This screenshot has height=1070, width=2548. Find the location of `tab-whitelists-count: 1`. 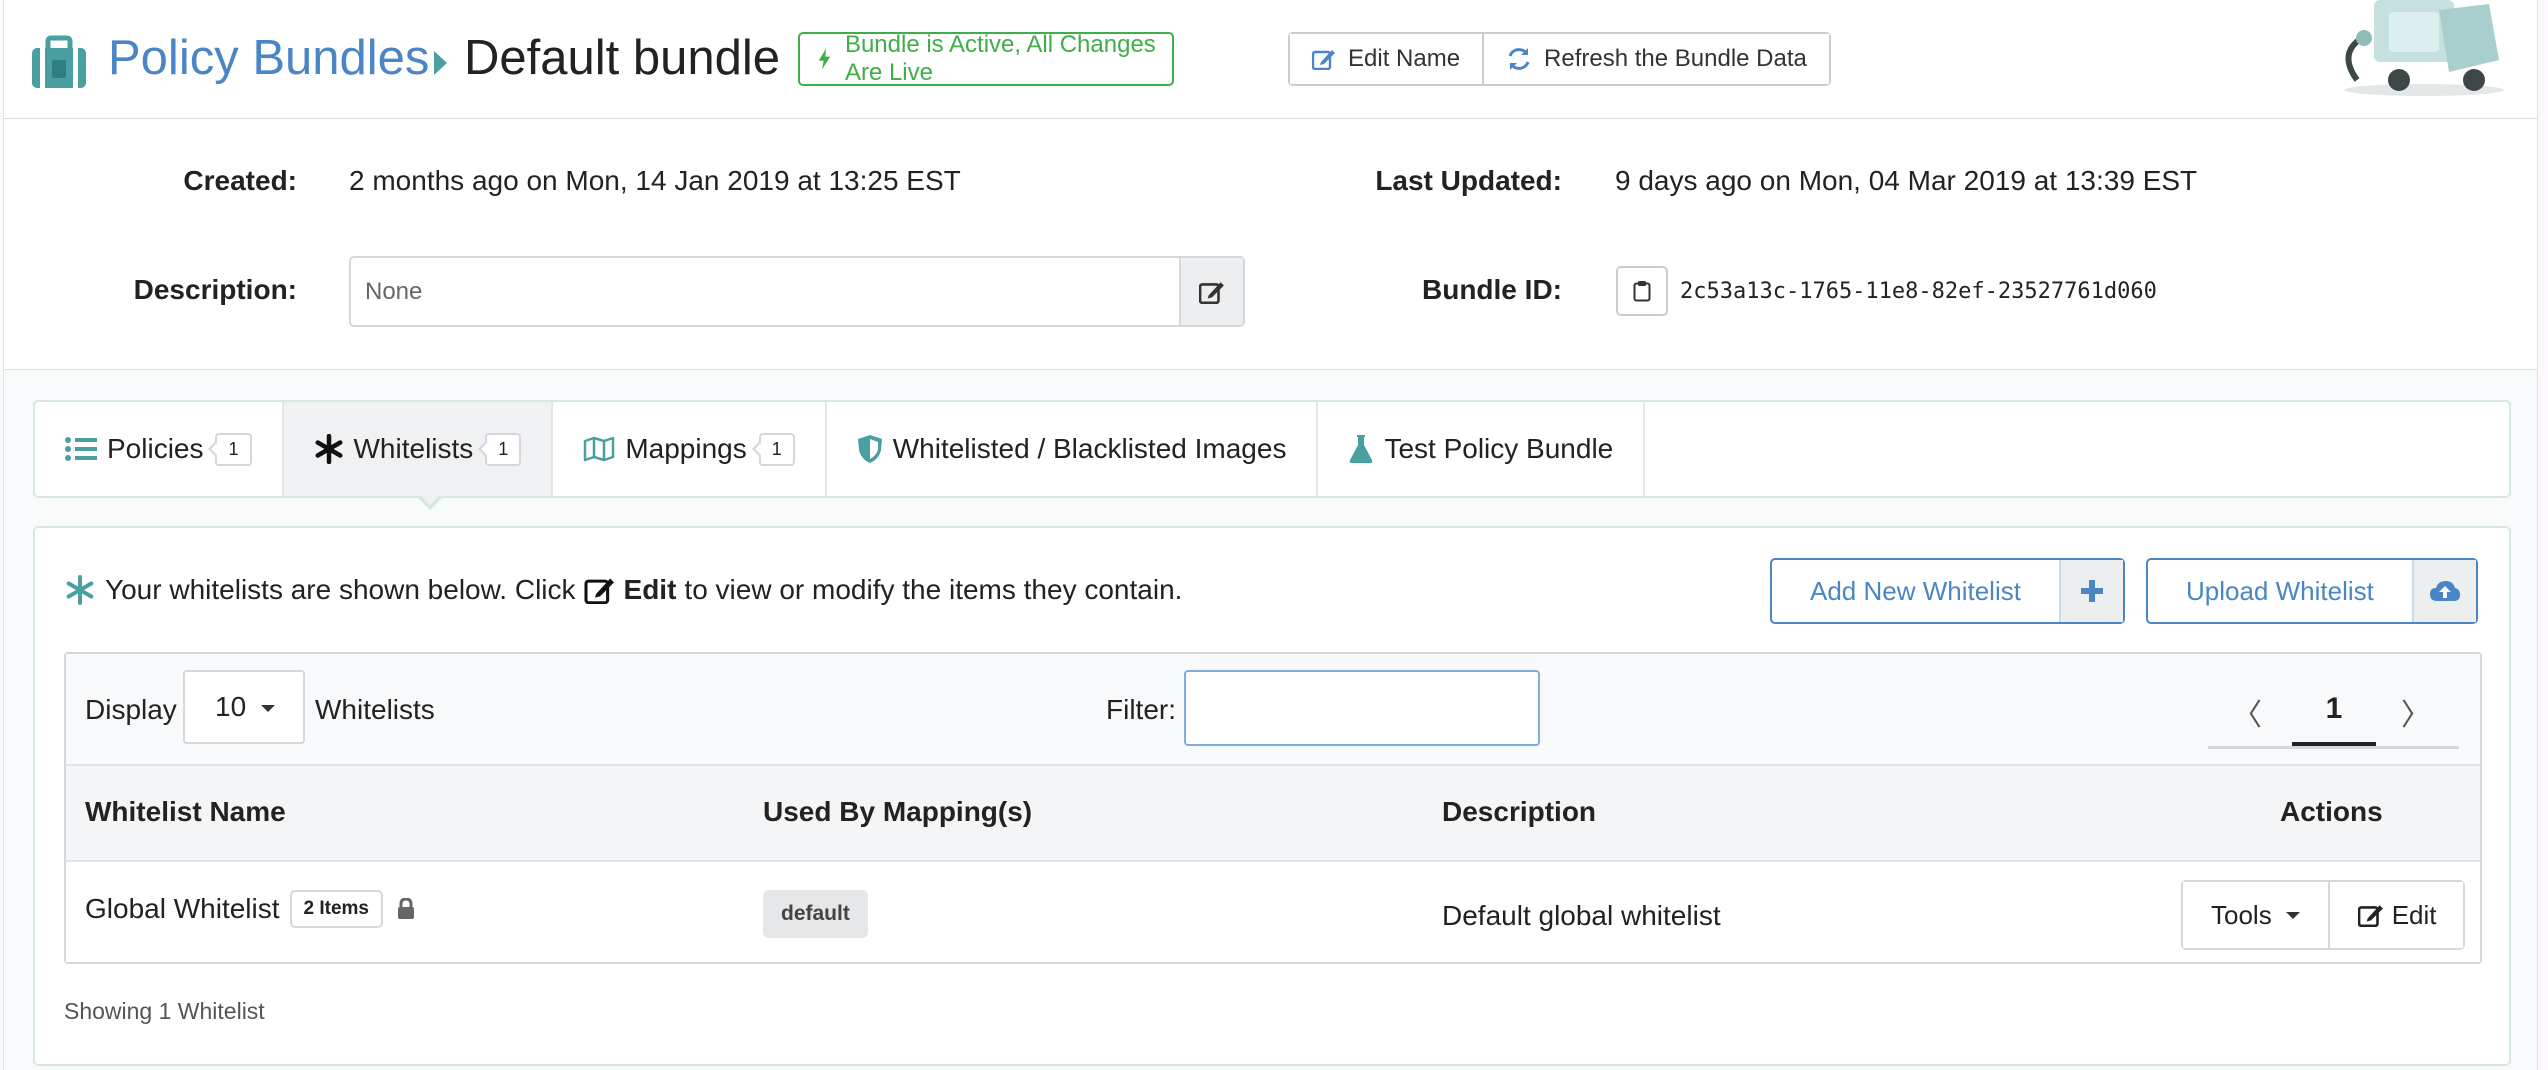

tab-whitelists-count: 1 is located at coordinates (500, 449).